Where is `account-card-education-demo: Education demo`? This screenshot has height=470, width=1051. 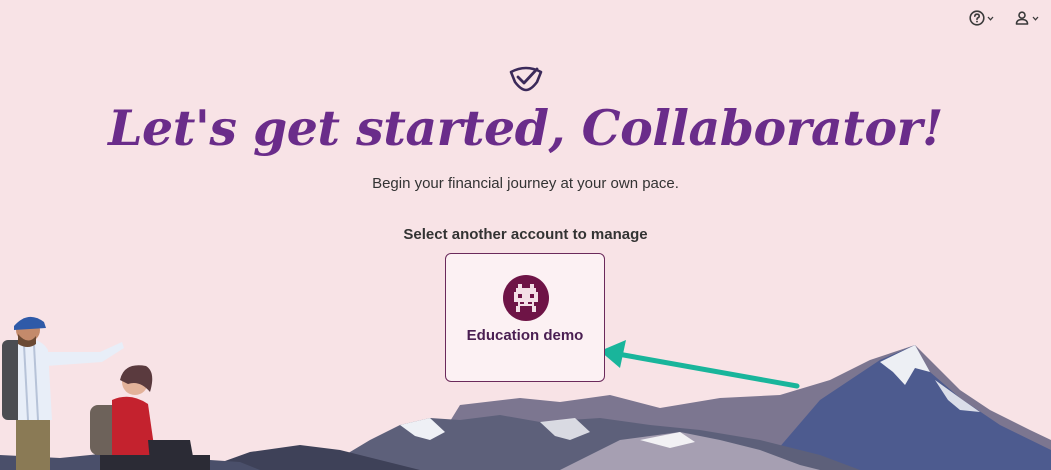
account-card-education-demo: Education demo is located at coordinates (525, 317).